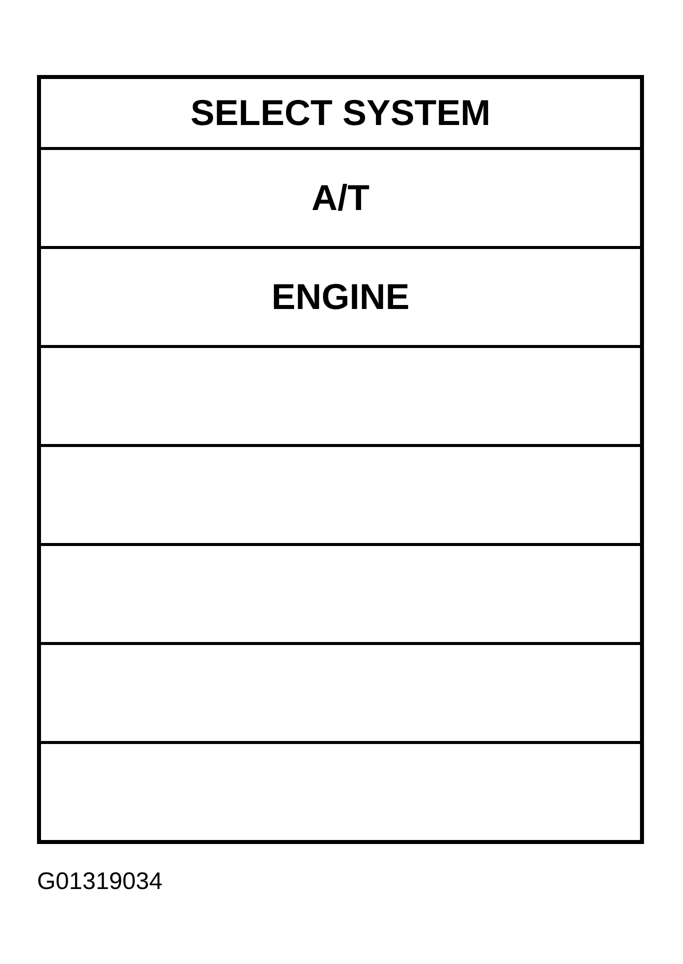 This screenshot has width=683, height=964. What do you see at coordinates (340, 295) in the screenshot?
I see `menu-item: ENGINE` at bounding box center [340, 295].